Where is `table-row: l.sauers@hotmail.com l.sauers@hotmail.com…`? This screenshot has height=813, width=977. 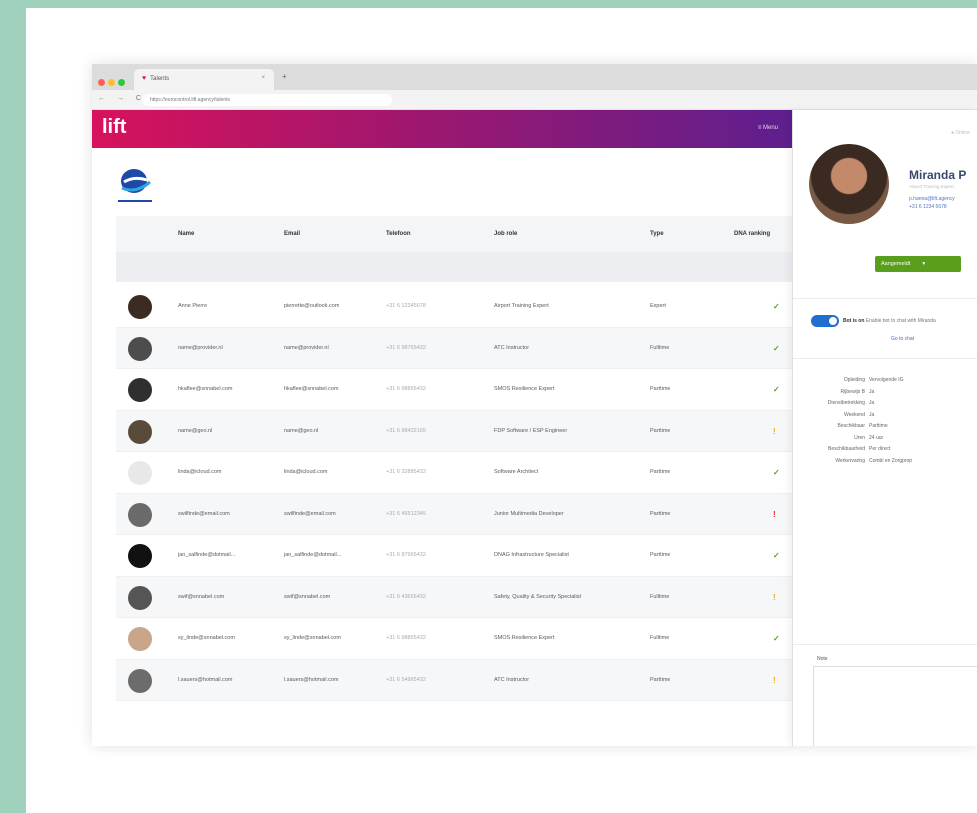
table-row: l.sauers@hotmail.com l.sauers@hotmail.com… is located at coordinates (456, 680).